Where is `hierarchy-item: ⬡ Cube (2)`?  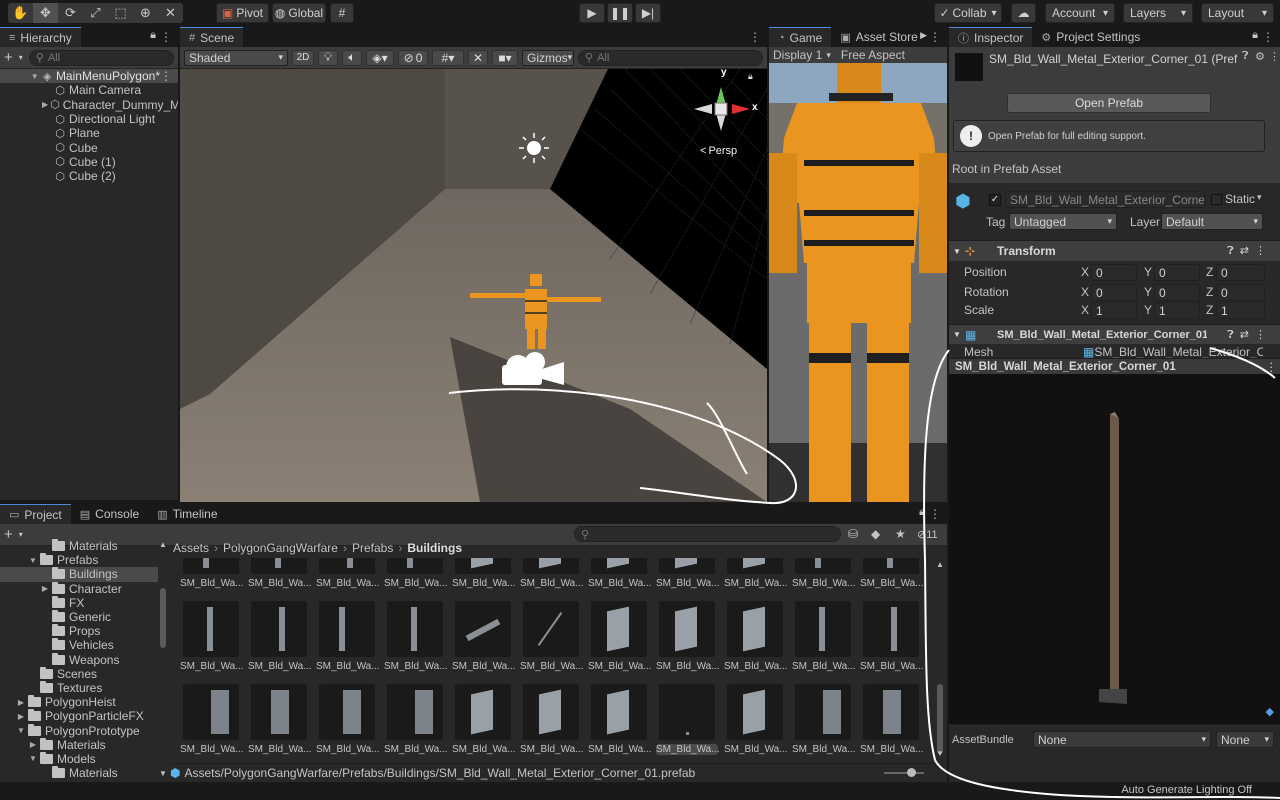 hierarchy-item: ⬡ Cube (2) is located at coordinates (89, 176).